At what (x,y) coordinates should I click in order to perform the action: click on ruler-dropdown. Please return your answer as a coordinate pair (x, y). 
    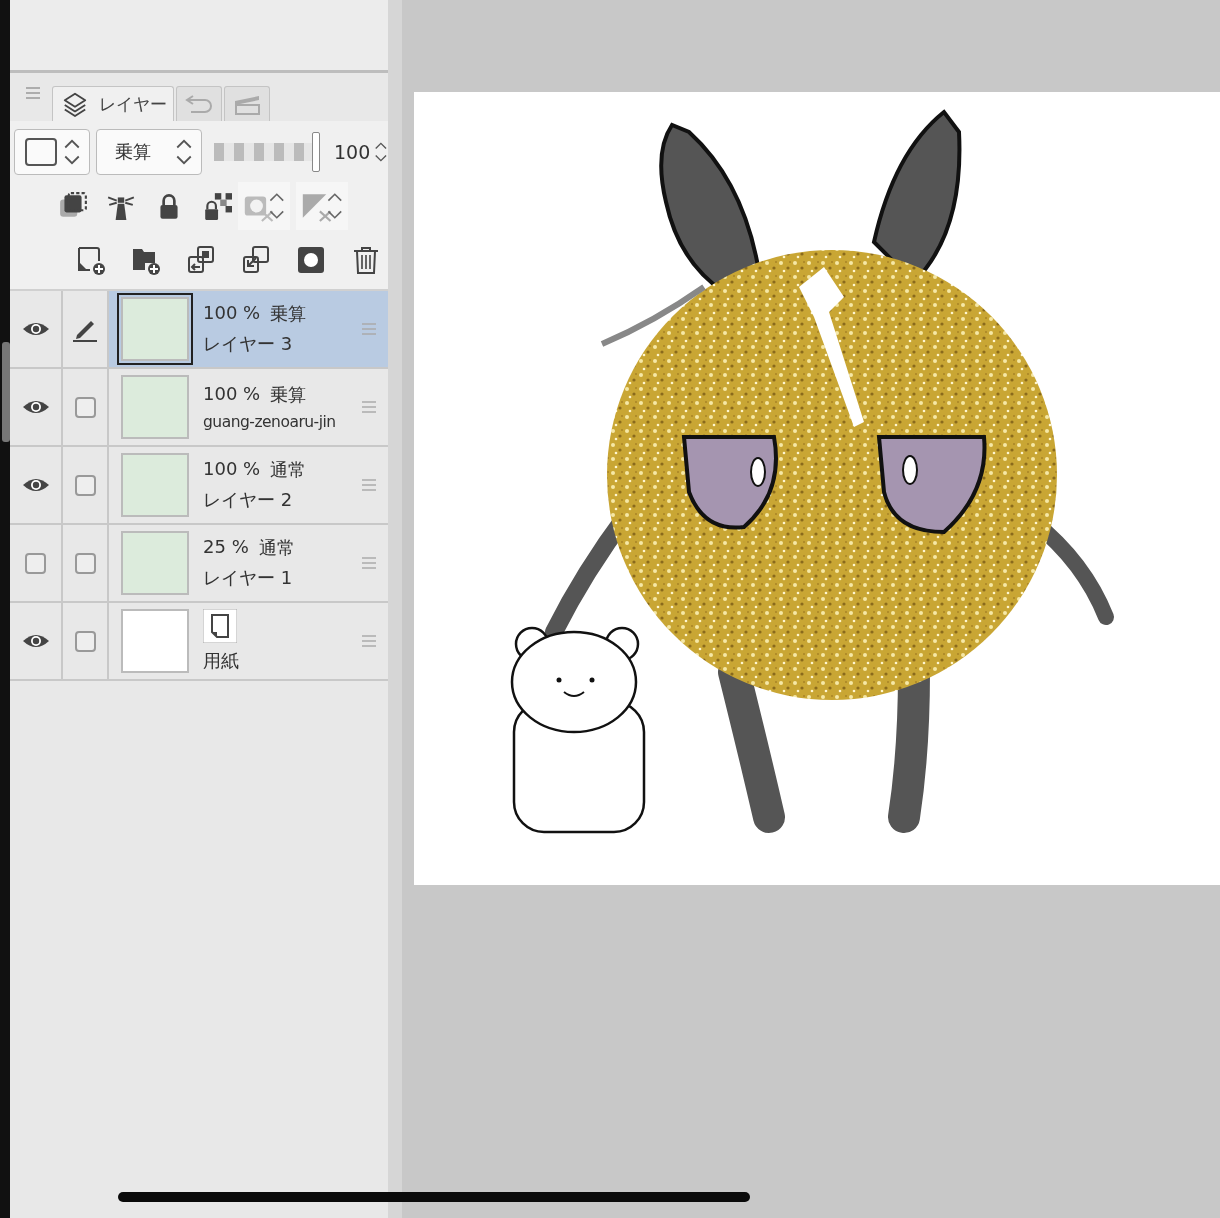
    Looking at the image, I should click on (322, 206).